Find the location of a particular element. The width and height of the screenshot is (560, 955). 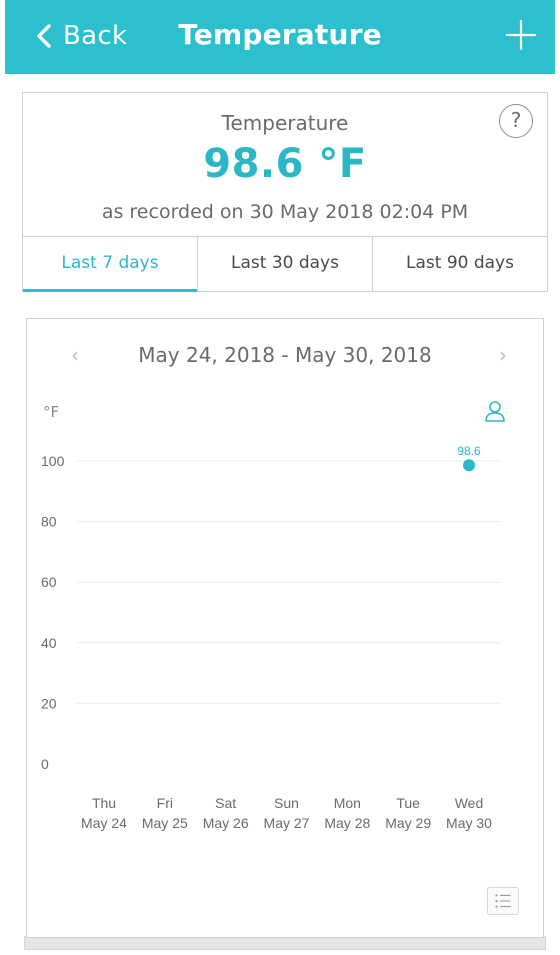

tab-last-7-days: Last 7 days is located at coordinates (110, 264).